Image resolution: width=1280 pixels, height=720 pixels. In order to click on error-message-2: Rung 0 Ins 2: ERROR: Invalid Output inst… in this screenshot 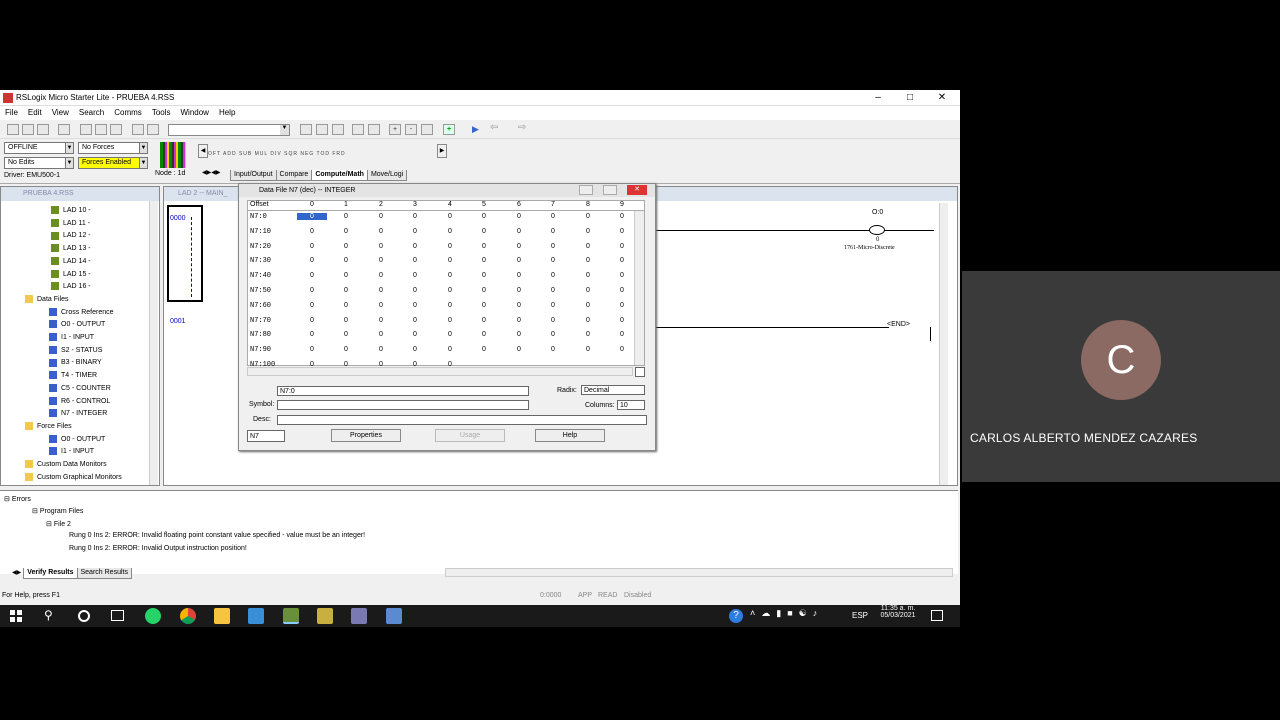, I will do `click(158, 548)`.